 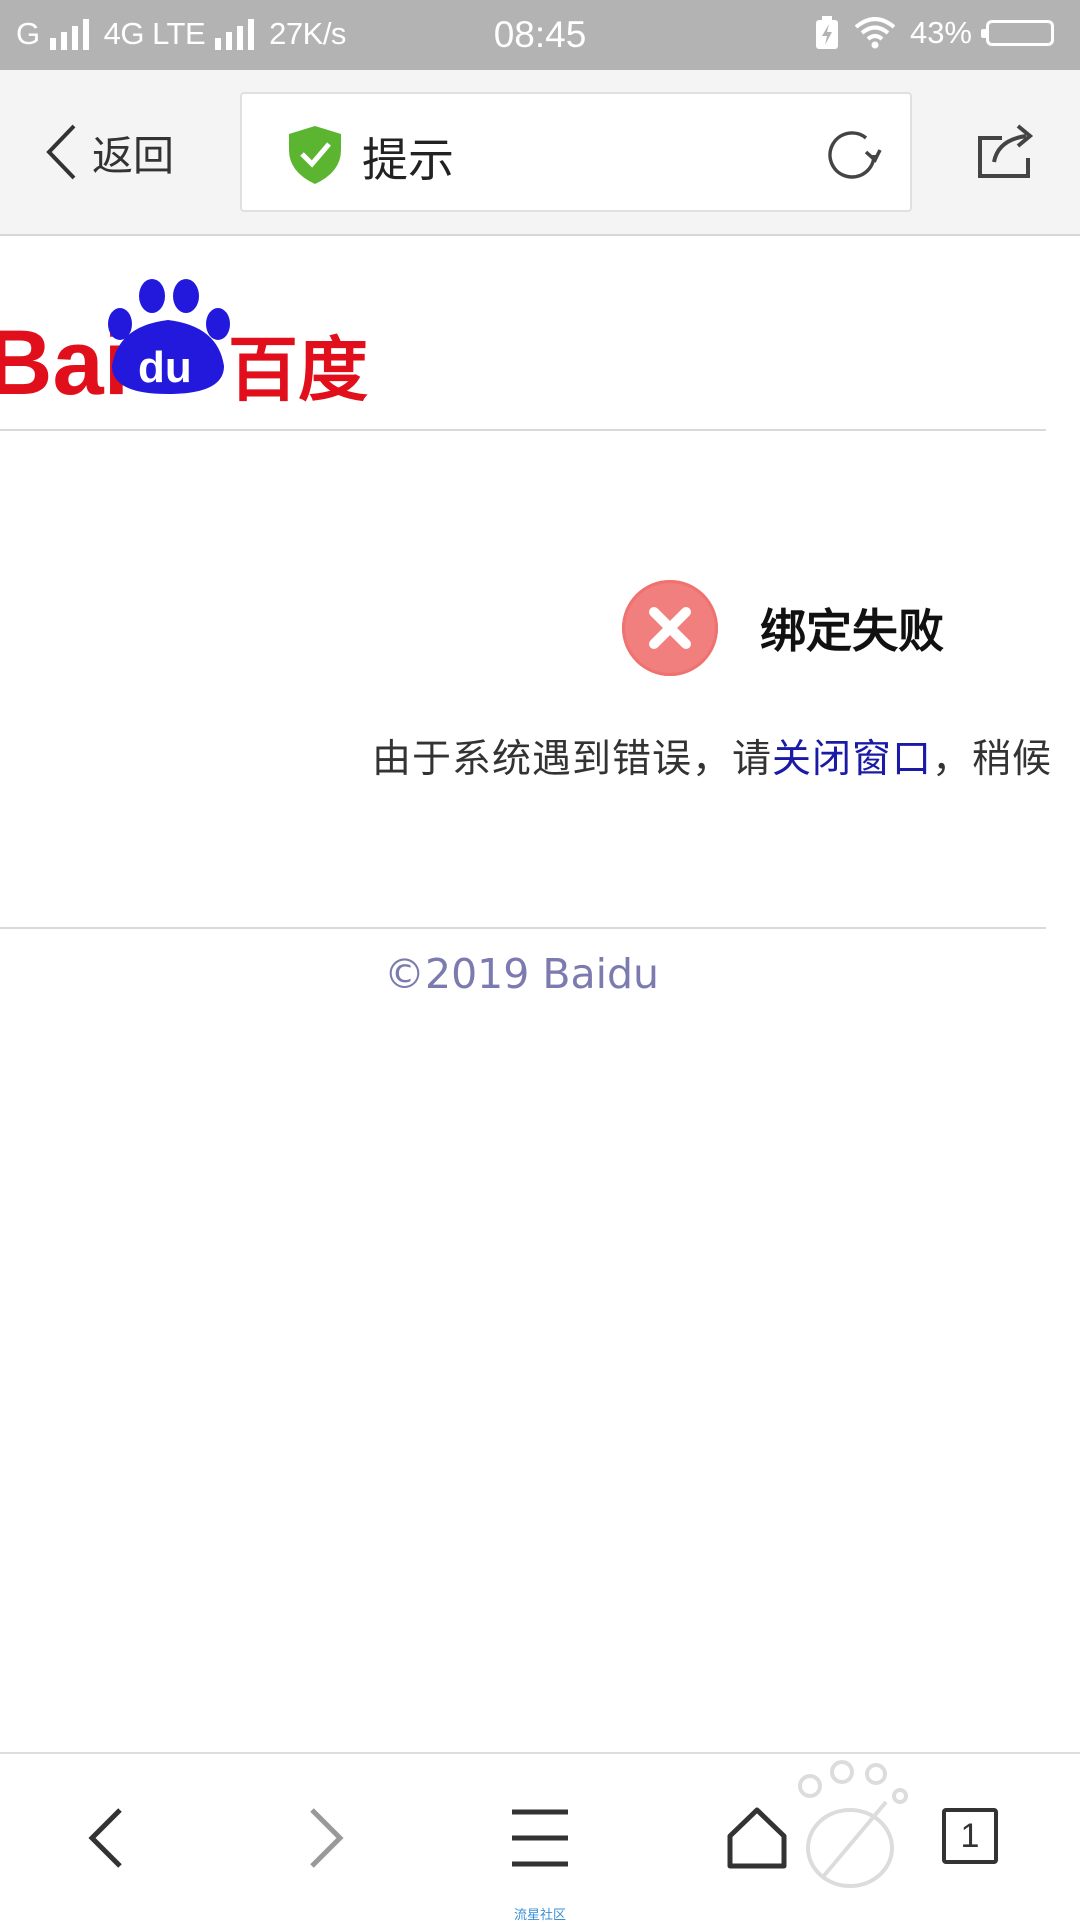 I want to click on battery-icon, so click(x=1017, y=33).